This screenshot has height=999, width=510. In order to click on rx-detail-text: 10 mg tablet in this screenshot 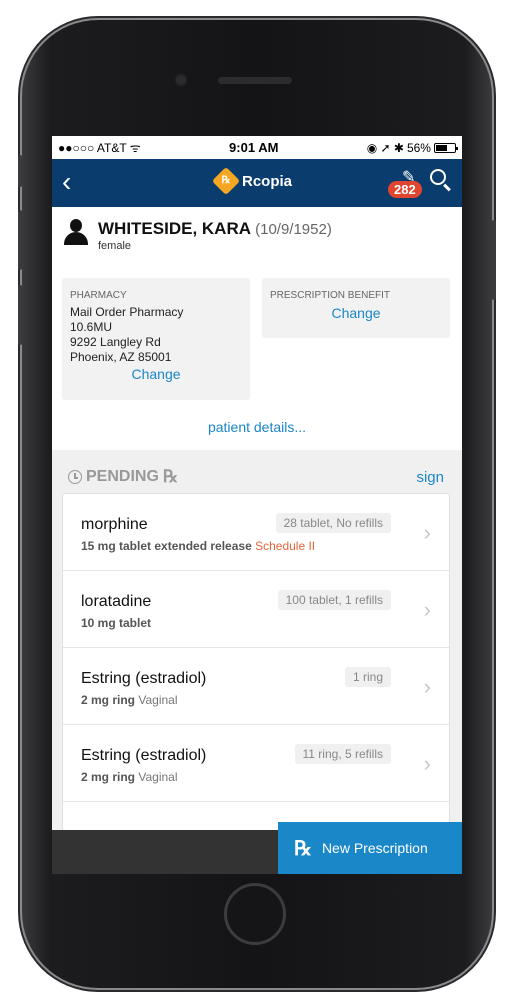, I will do `click(116, 623)`.